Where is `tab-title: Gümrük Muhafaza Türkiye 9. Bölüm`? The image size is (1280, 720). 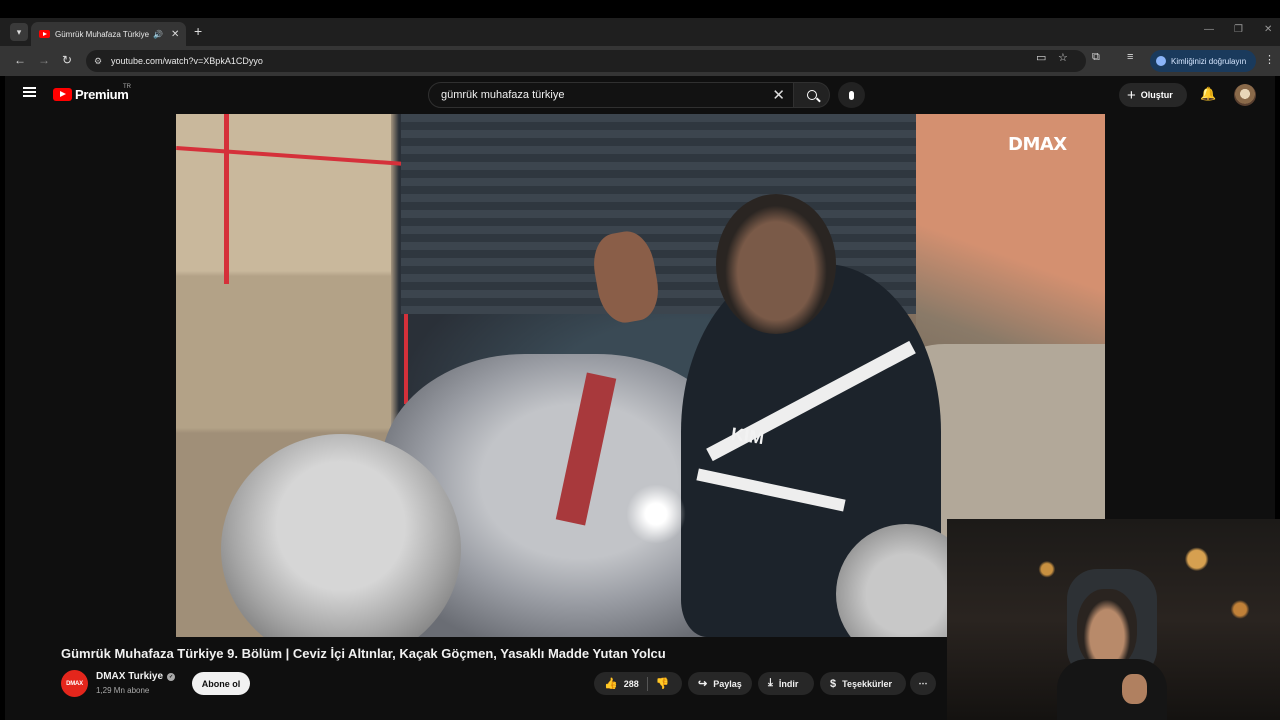 tab-title: Gümrük Muhafaza Türkiye 9. Bölüm is located at coordinates (103, 34).